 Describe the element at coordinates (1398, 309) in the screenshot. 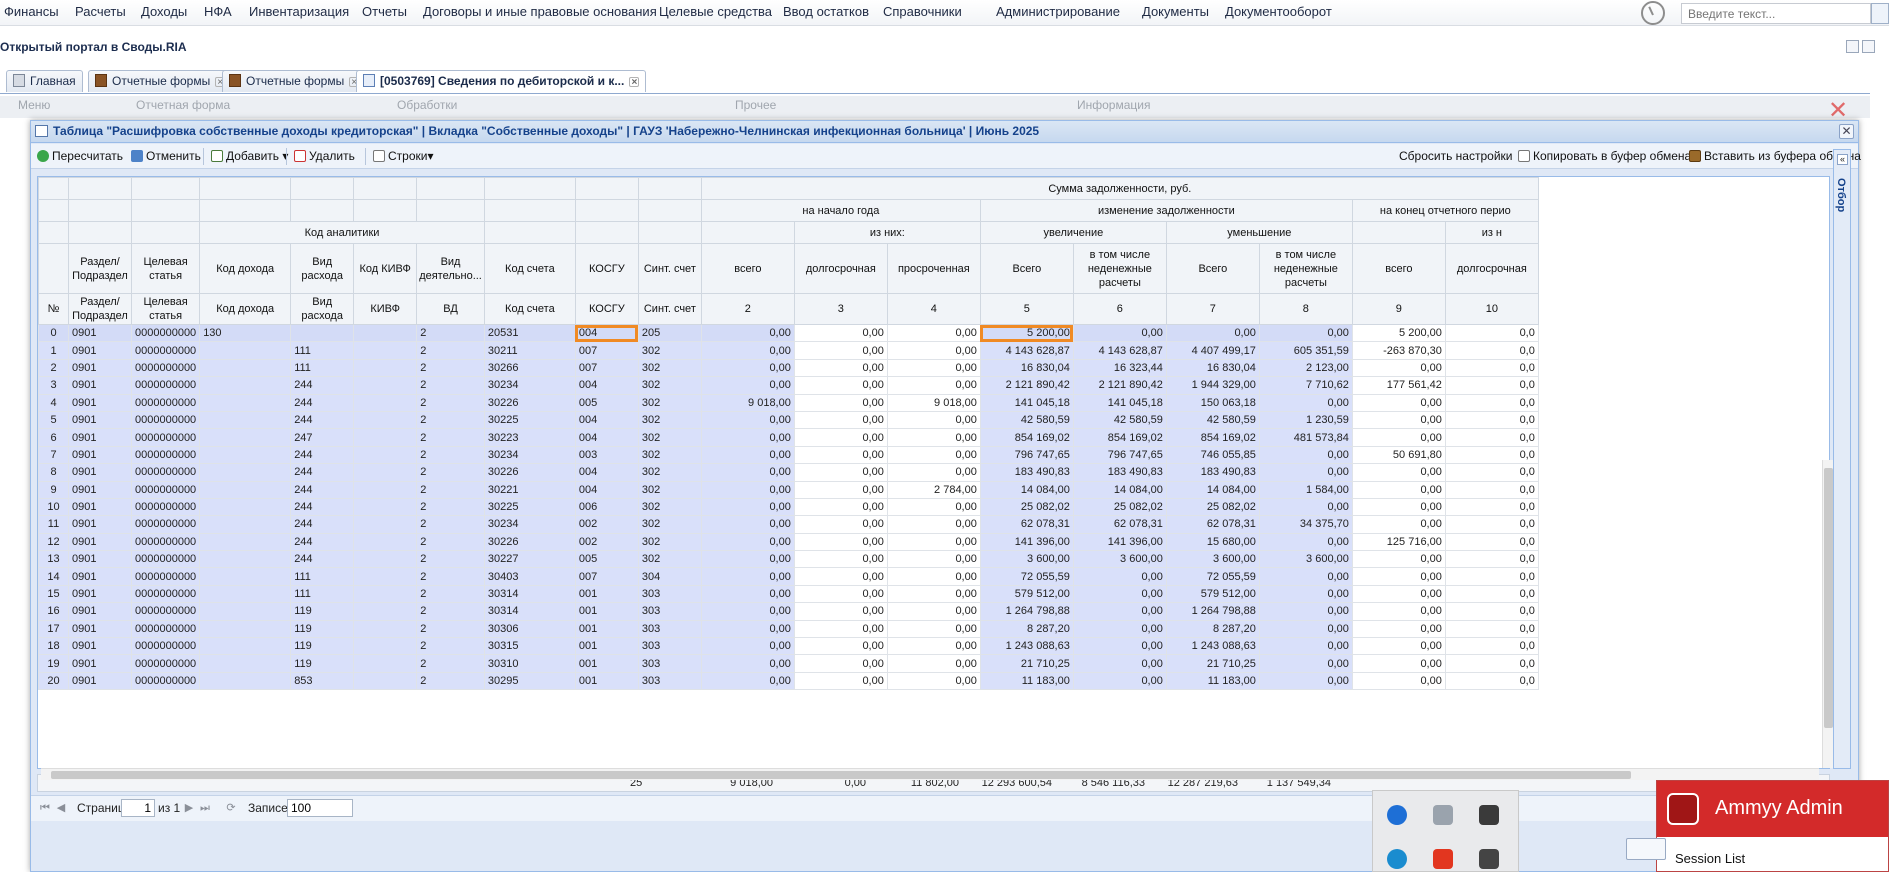

I see `column-subheader: 9` at that location.